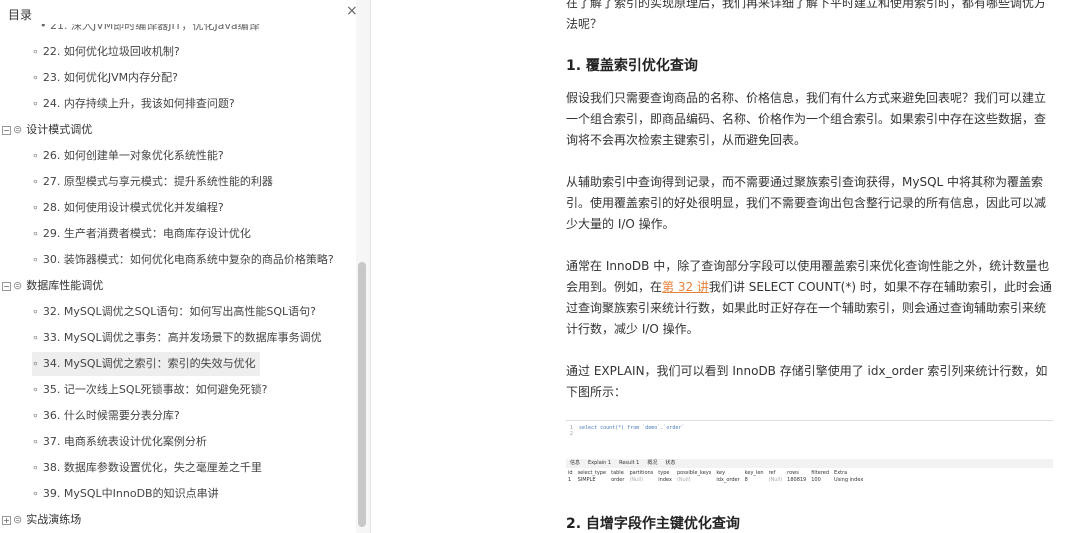 This screenshot has height=533, width=1080. I want to click on result-tabs: 信息 Explain 1 Result 1 概况 状态, so click(809, 463).